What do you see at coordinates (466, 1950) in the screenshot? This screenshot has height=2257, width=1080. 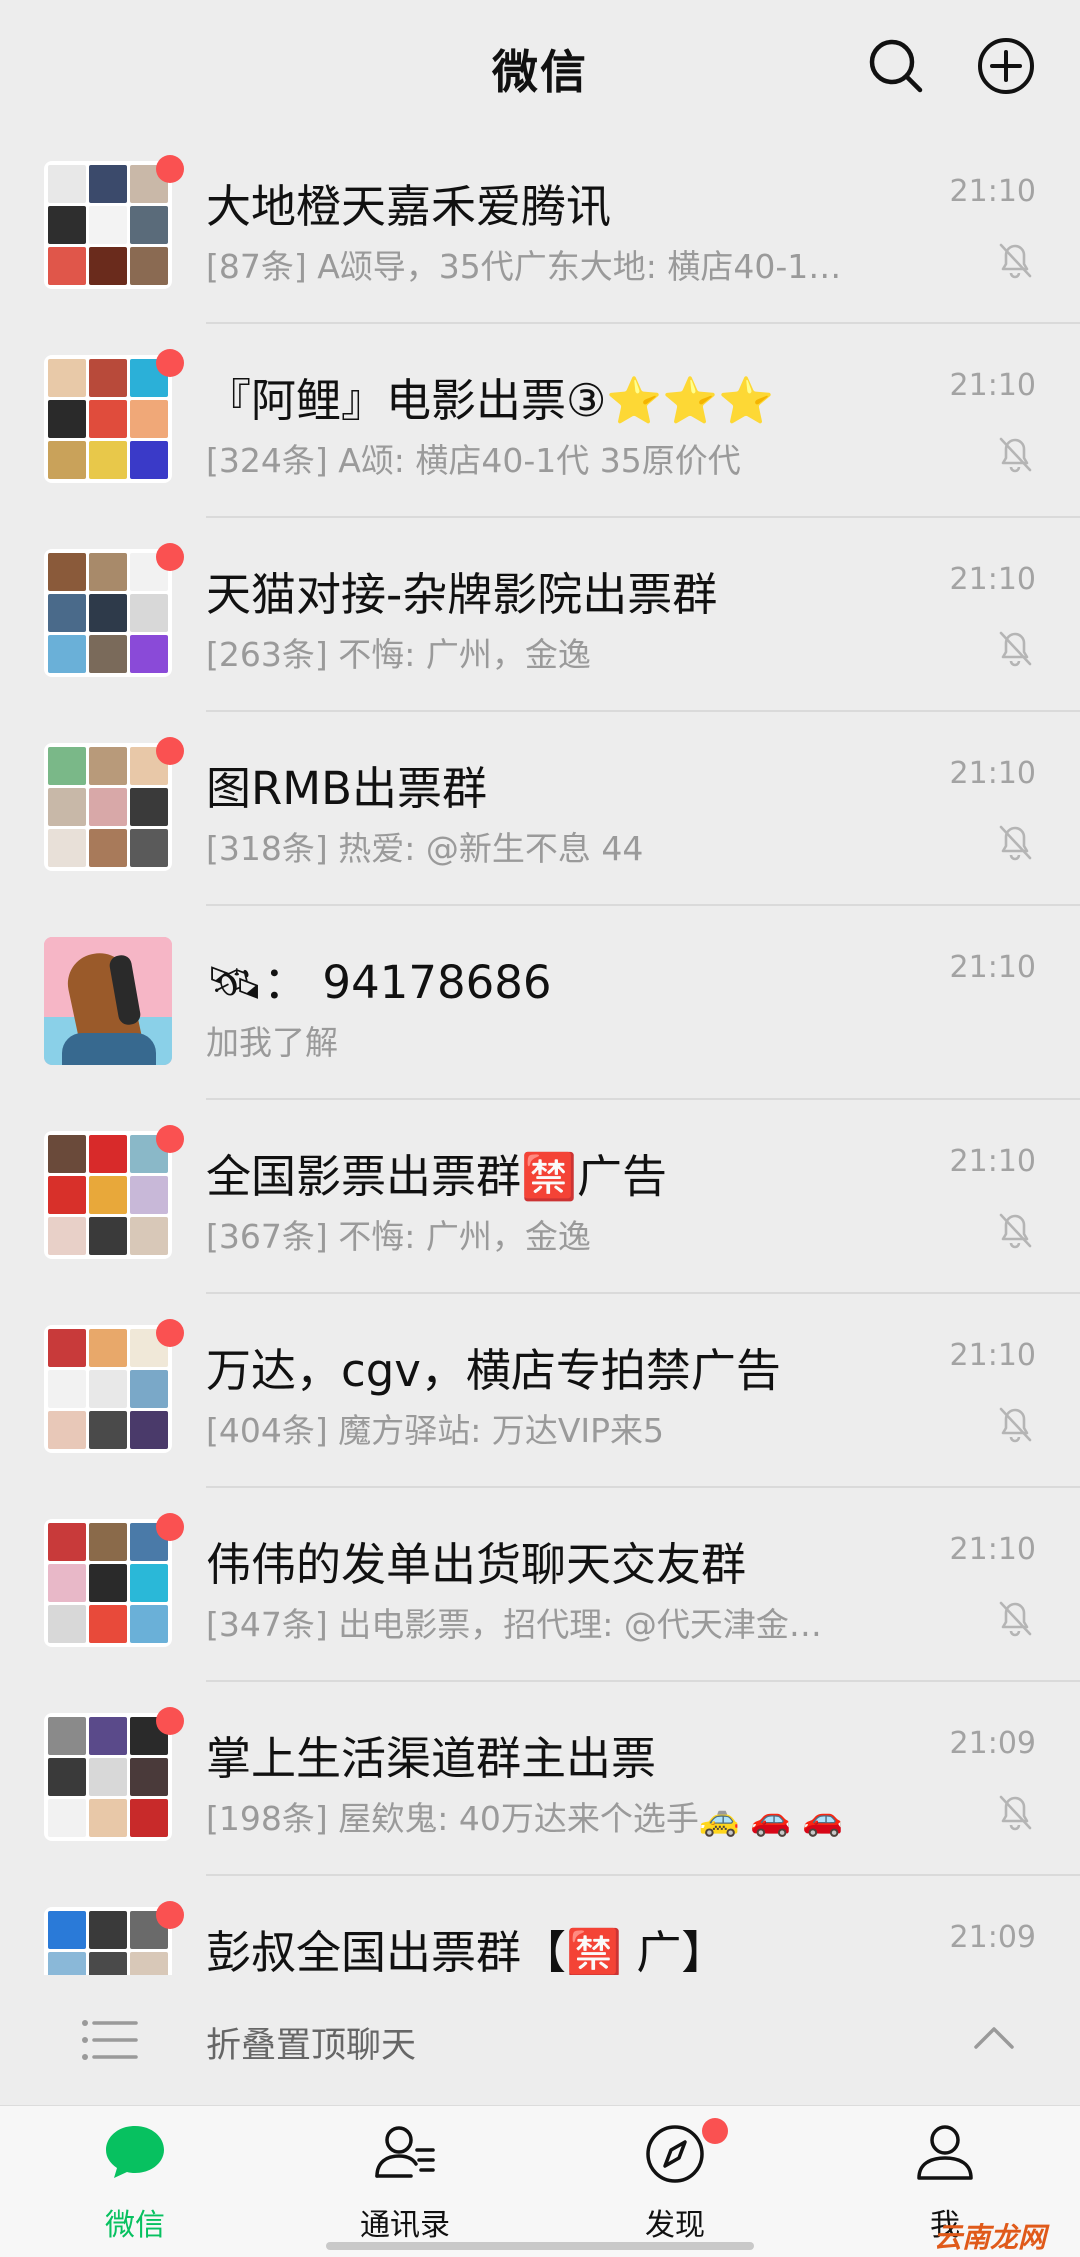 I see `chat-name: 彭叔全国出票群【🈲 广】` at bounding box center [466, 1950].